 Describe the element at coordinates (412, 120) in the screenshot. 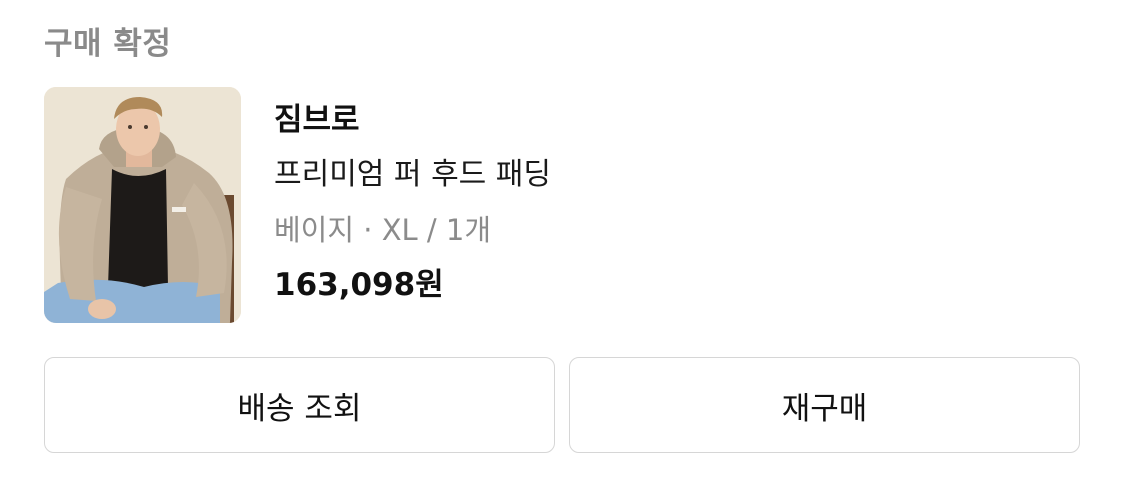

I see `brand-name: 짐브로` at that location.